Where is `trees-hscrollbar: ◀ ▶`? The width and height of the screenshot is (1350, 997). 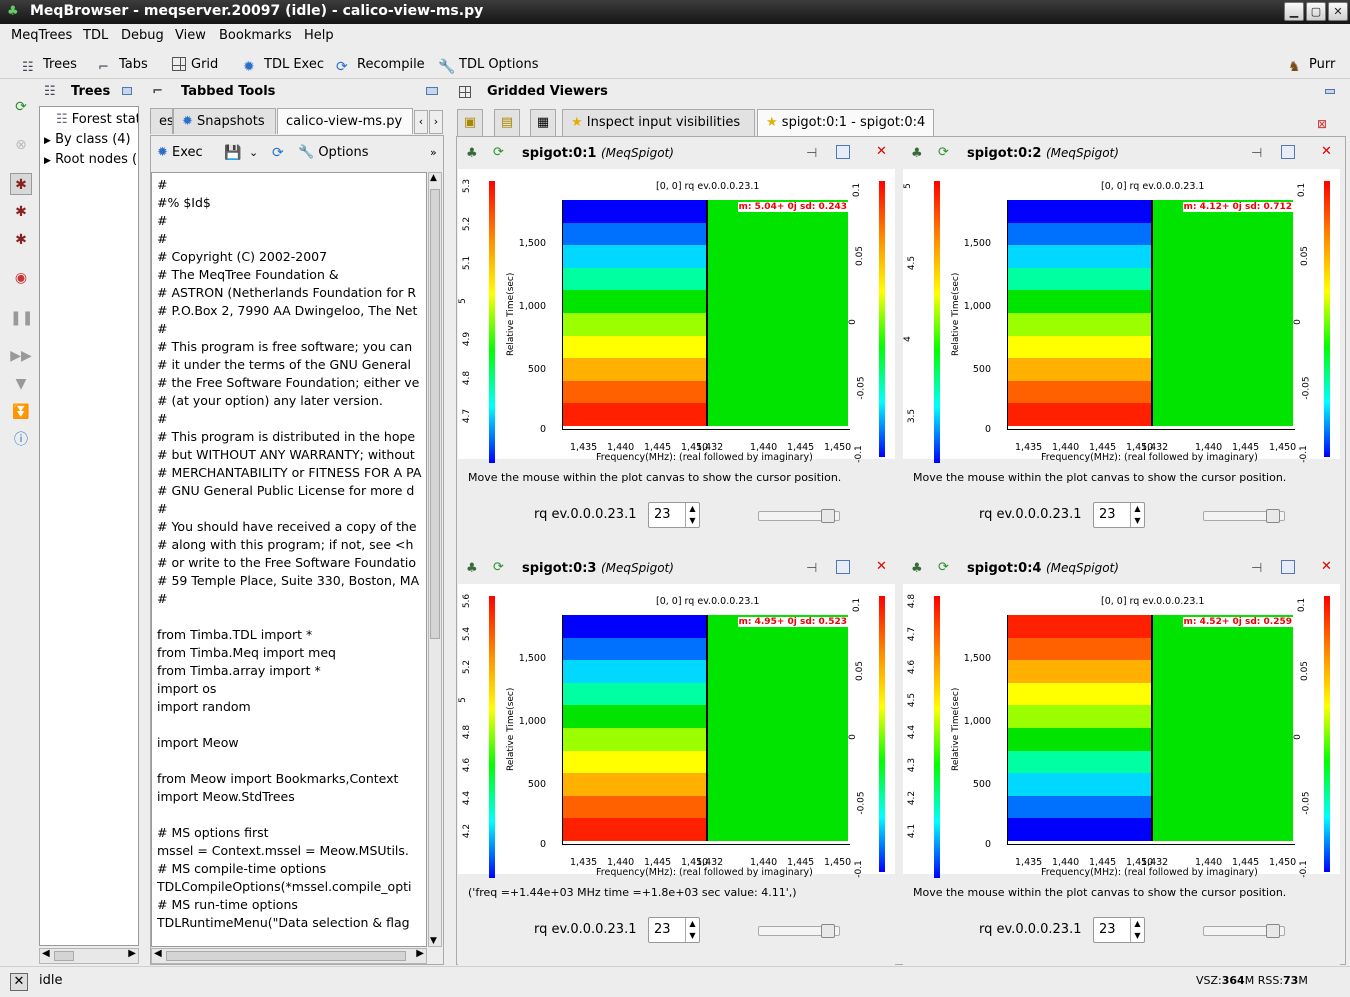
trees-hscrollbar: ◀ ▶ is located at coordinates (89, 956).